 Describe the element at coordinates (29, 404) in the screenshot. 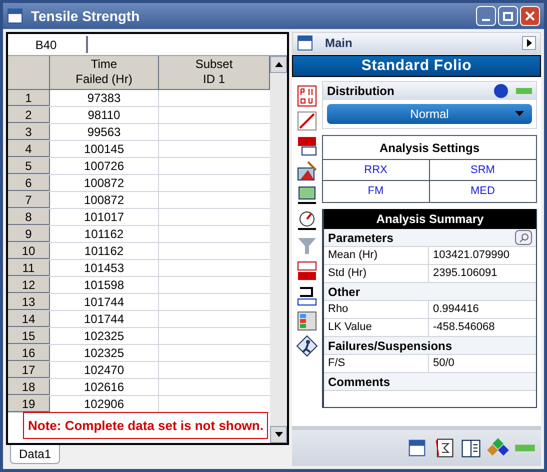

I see `row-number: 19` at that location.